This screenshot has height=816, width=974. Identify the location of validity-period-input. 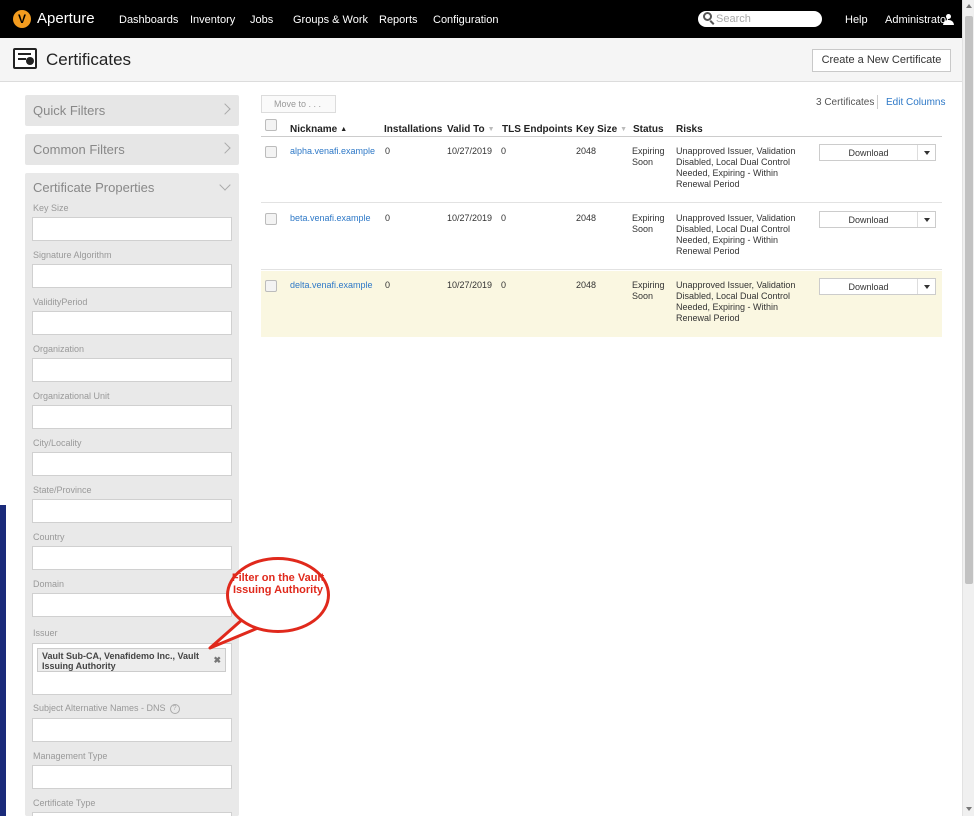
(132, 323).